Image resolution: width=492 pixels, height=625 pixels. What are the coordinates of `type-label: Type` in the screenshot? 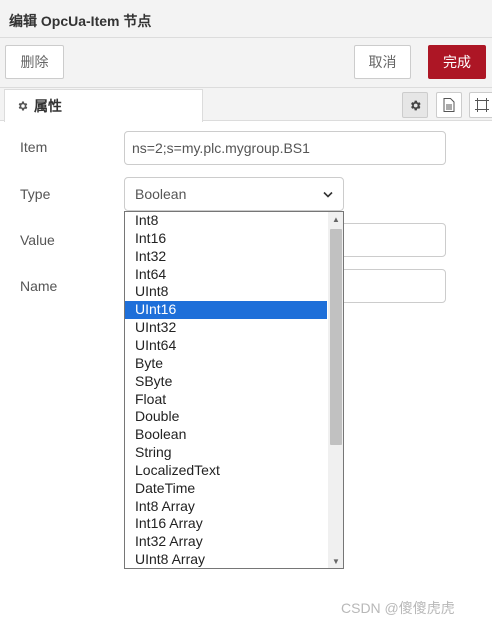 It's located at (35, 194).